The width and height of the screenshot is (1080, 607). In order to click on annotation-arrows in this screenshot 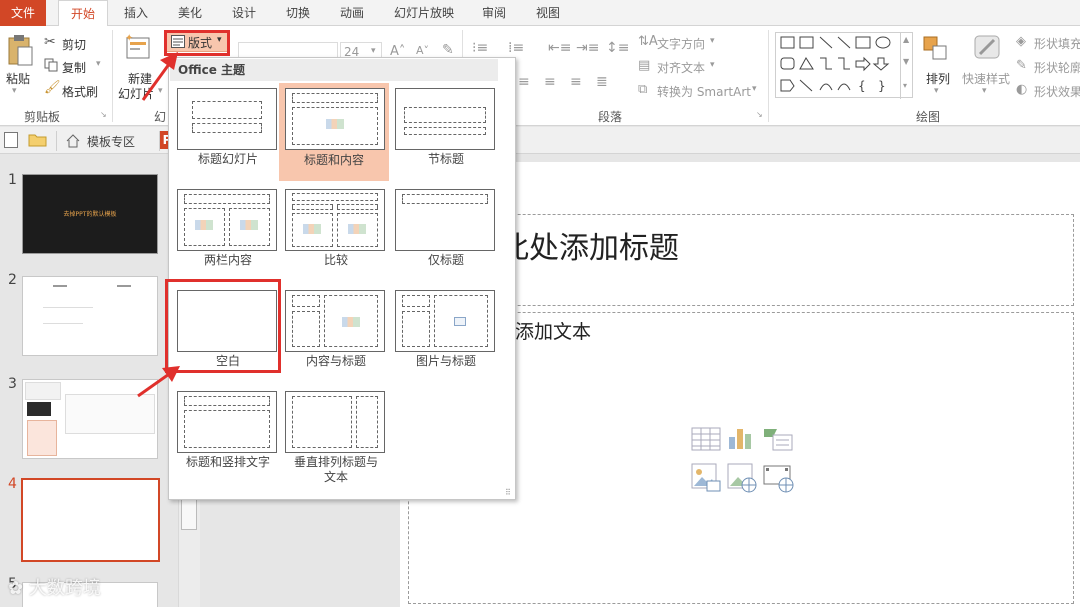, I will do `click(158, 225)`.